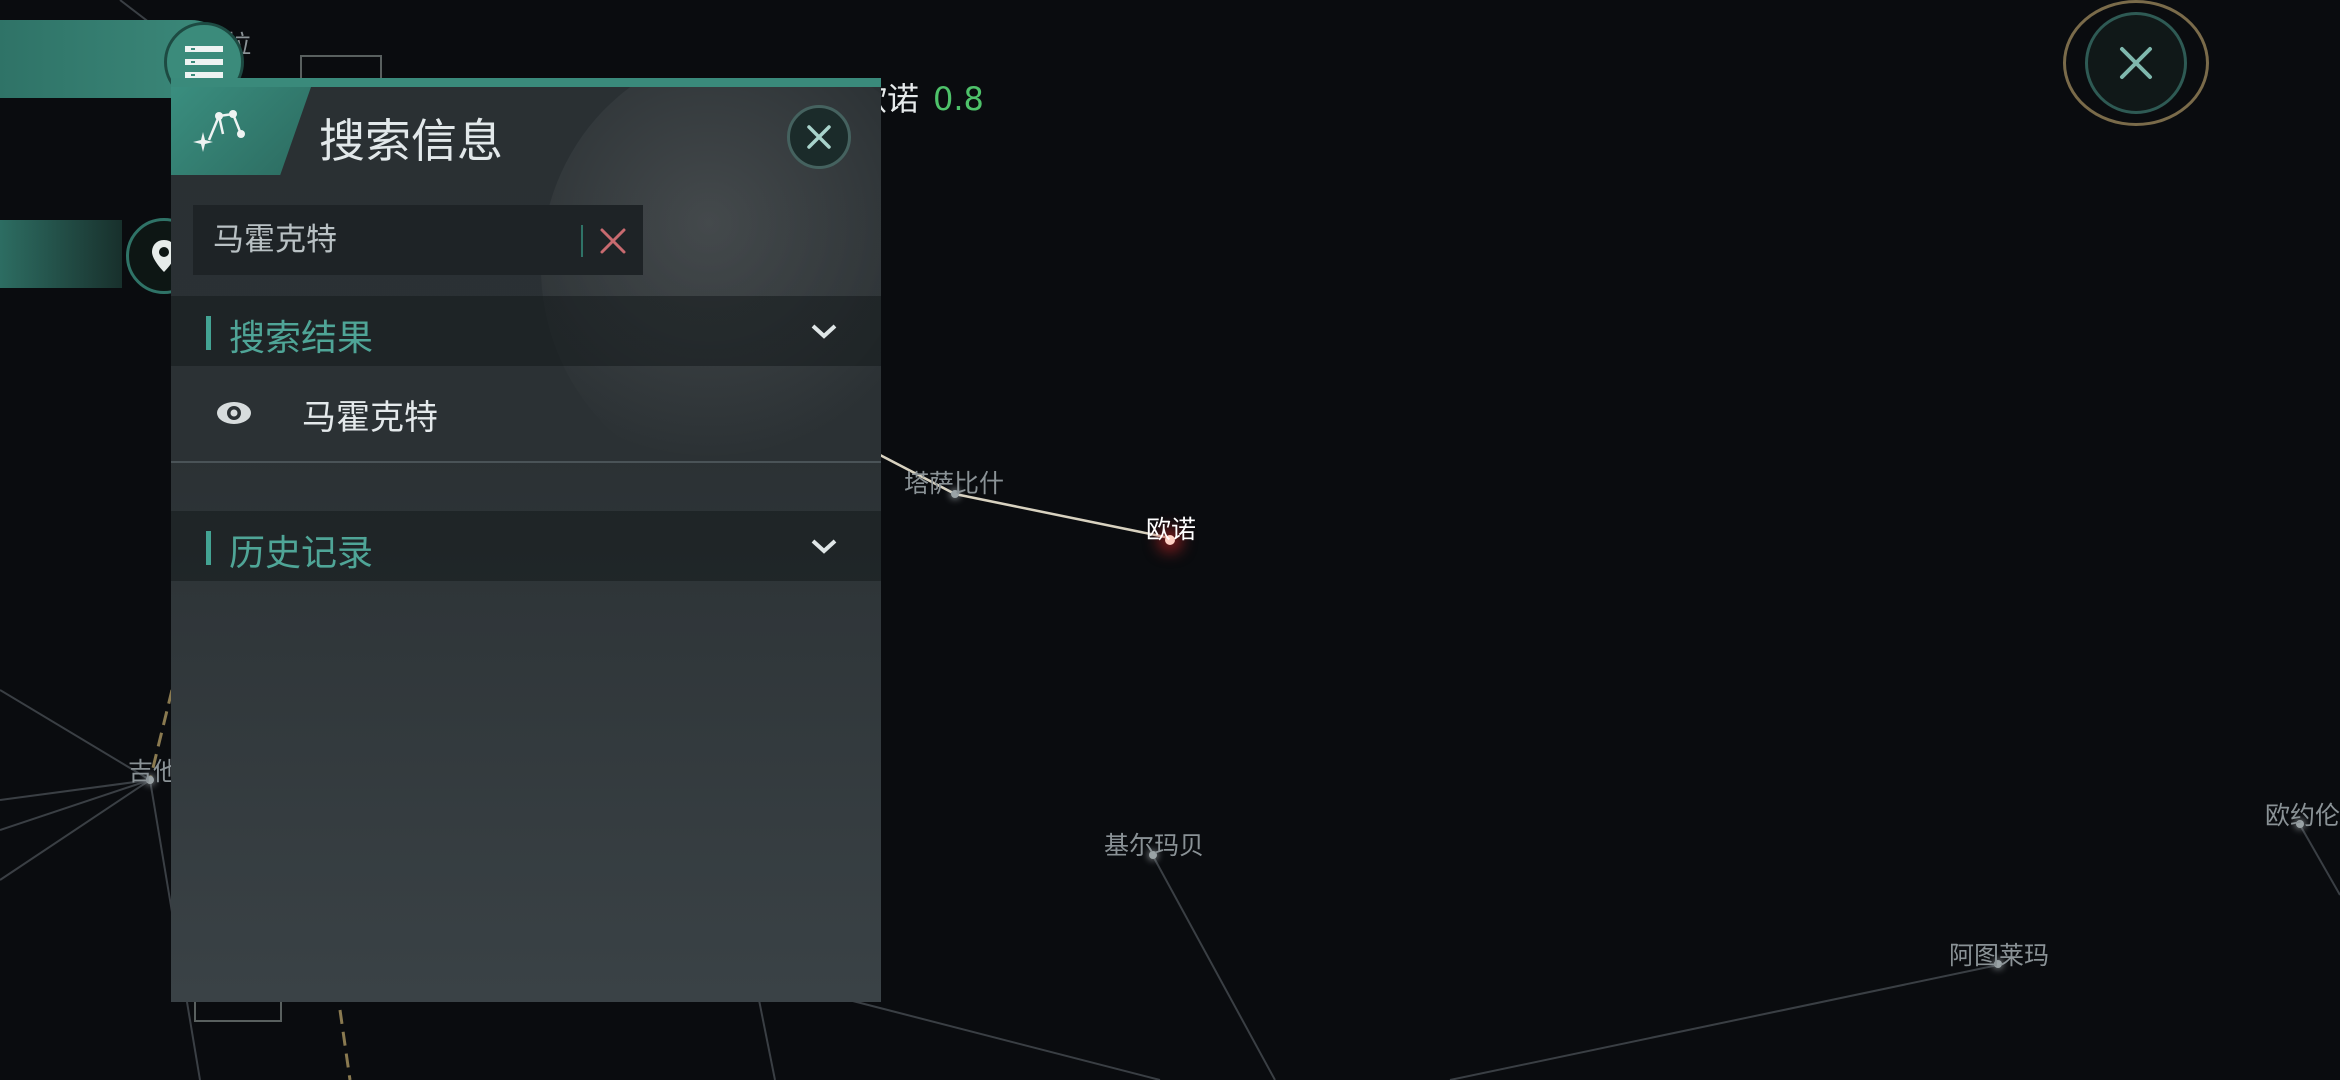 Image resolution: width=2340 pixels, height=1080 pixels. Describe the element at coordinates (526, 133) in the screenshot. I see `panel-header: 搜索信息` at that location.